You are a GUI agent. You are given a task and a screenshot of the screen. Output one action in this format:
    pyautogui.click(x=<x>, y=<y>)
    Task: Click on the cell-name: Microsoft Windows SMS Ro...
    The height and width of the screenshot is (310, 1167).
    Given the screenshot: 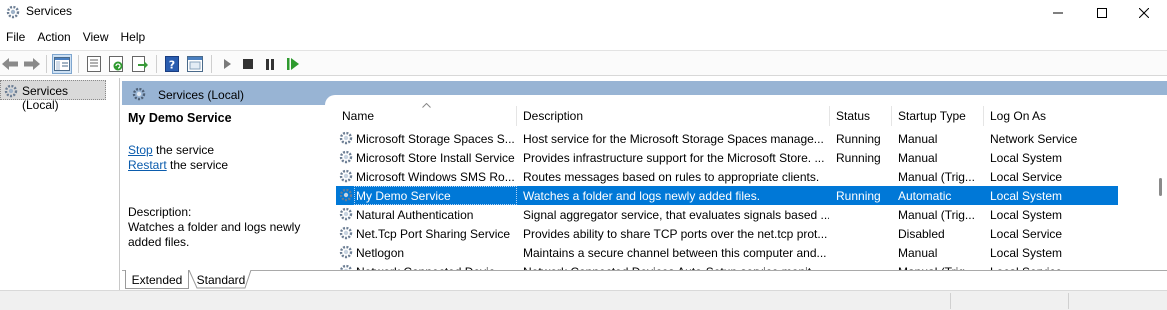 What is the action you would take?
    pyautogui.click(x=435, y=177)
    